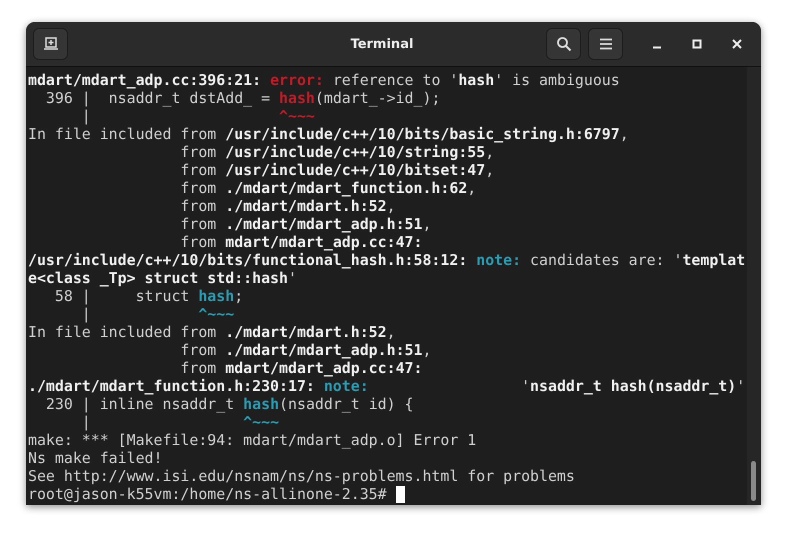 Image resolution: width=786 pixels, height=533 pixels. What do you see at coordinates (162, 278) in the screenshot?
I see `terminal-line: e<class _Tp> struct std::hash'` at bounding box center [162, 278].